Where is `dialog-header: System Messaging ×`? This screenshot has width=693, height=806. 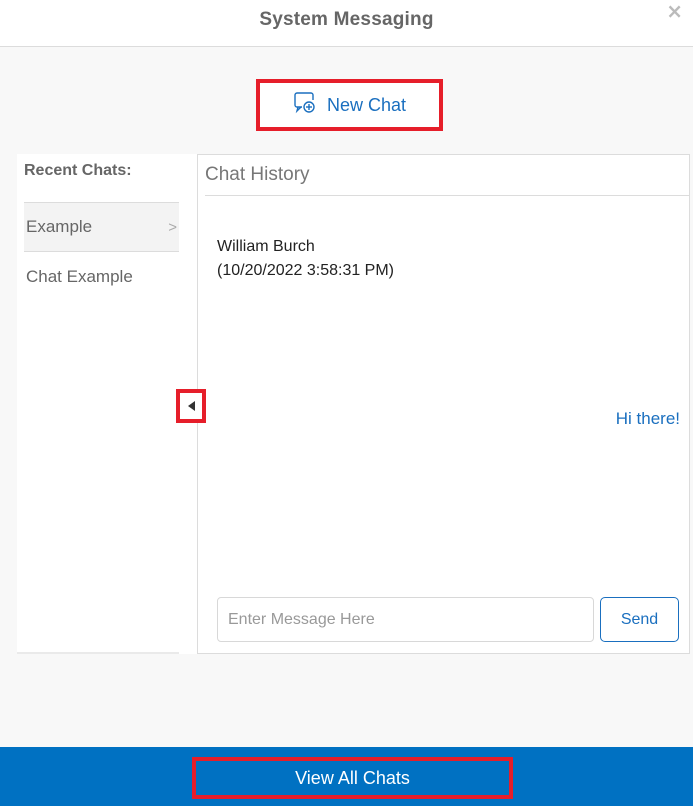 dialog-header: System Messaging × is located at coordinates (346, 23).